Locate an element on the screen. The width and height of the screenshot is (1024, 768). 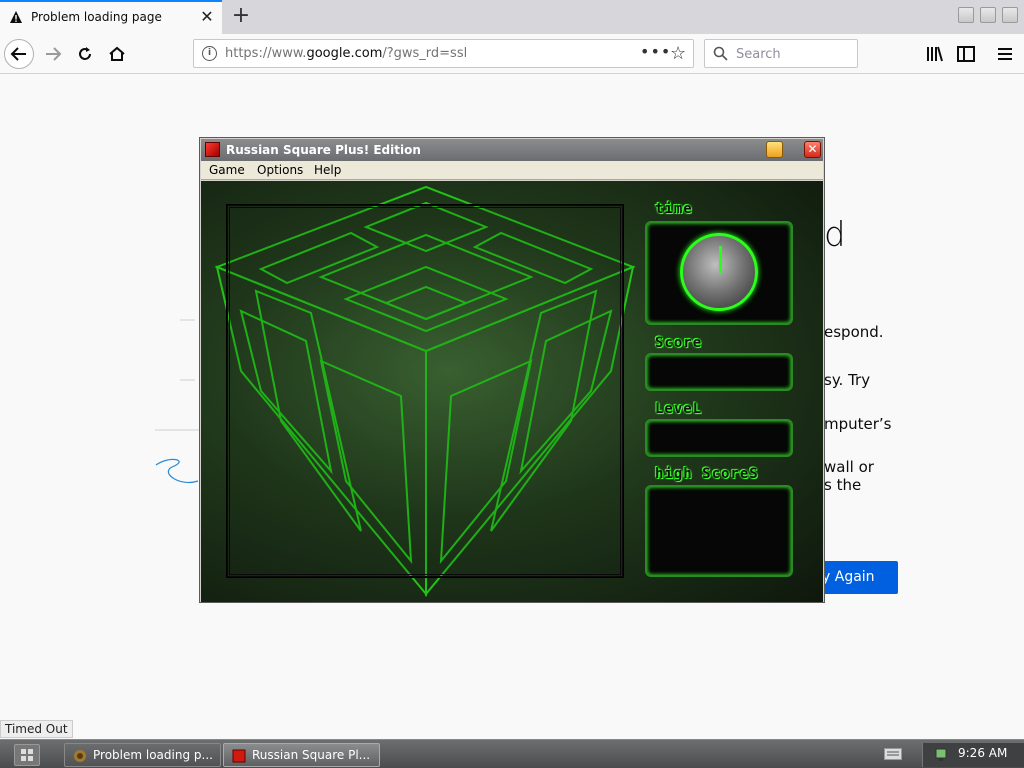
menu-help: Help is located at coordinates (327, 170).